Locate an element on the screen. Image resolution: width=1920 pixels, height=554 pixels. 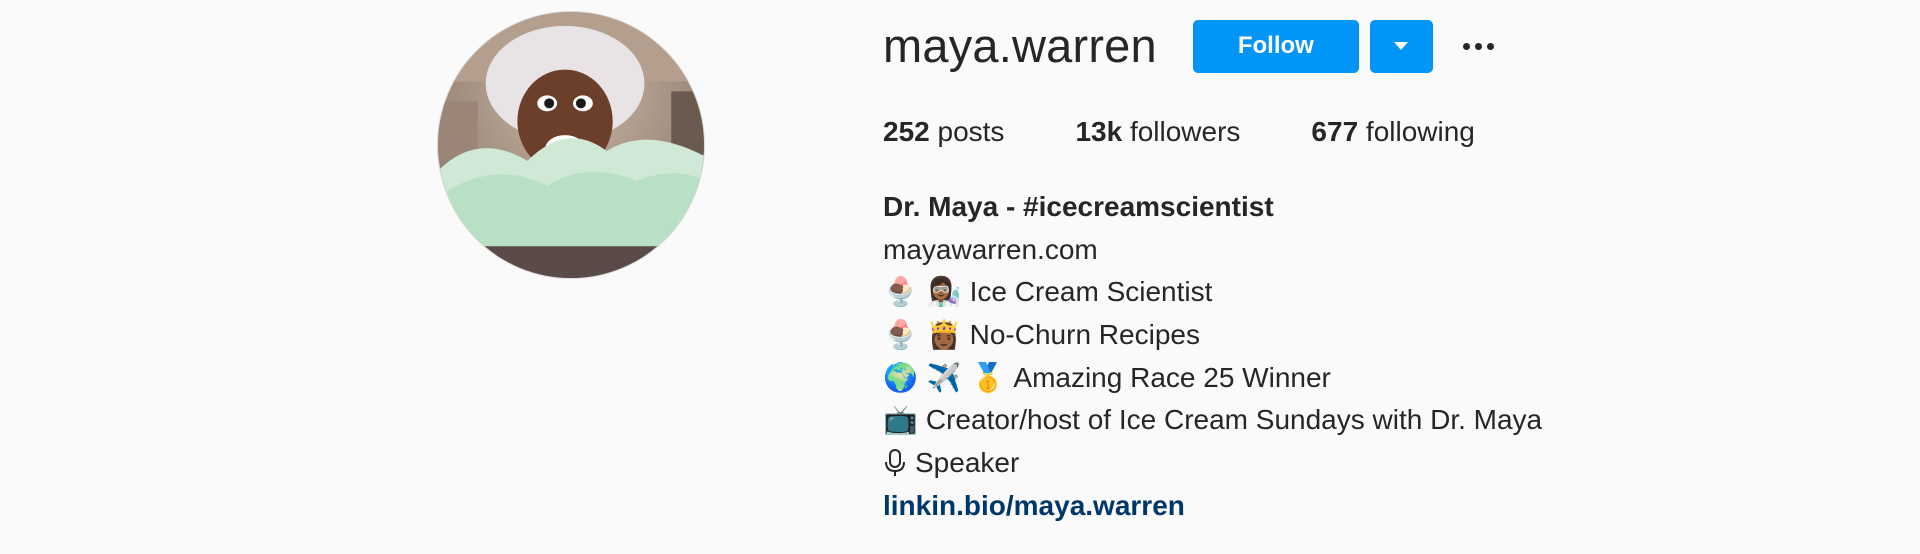
follow-button: Follow is located at coordinates (1275, 46).